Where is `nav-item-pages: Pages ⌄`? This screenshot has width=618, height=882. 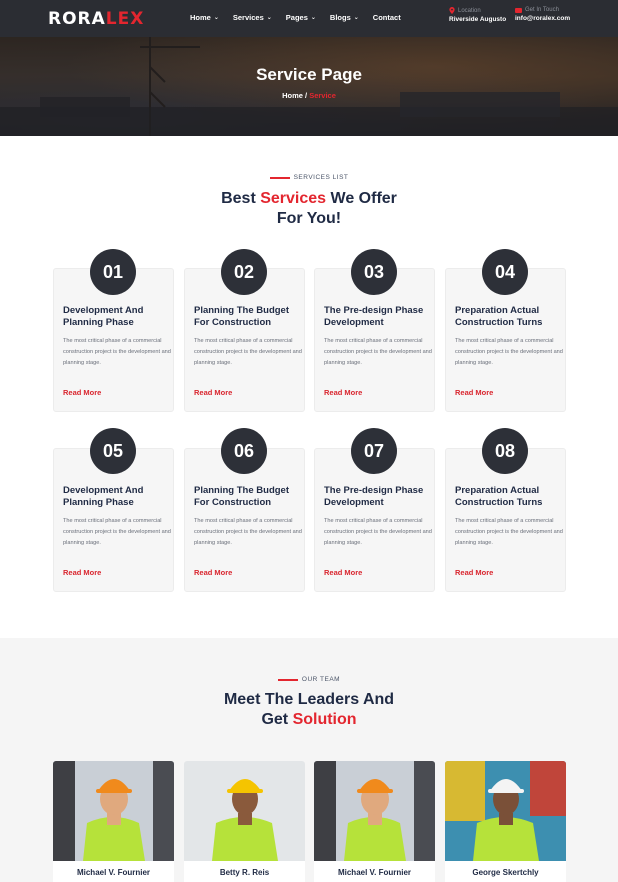 nav-item-pages: Pages ⌄ is located at coordinates (301, 17).